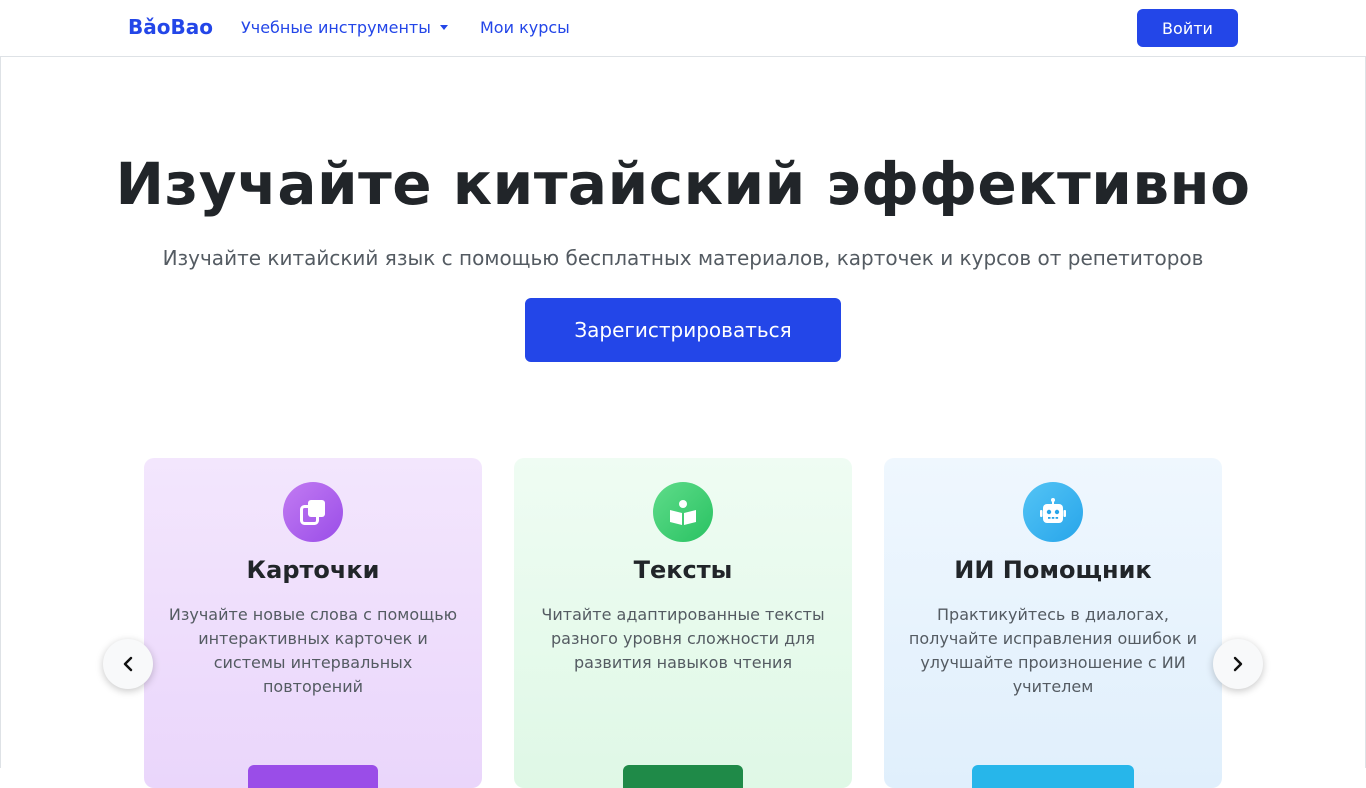 This screenshot has height=788, width=1366. I want to click on login-button: Войти, so click(1187, 28).